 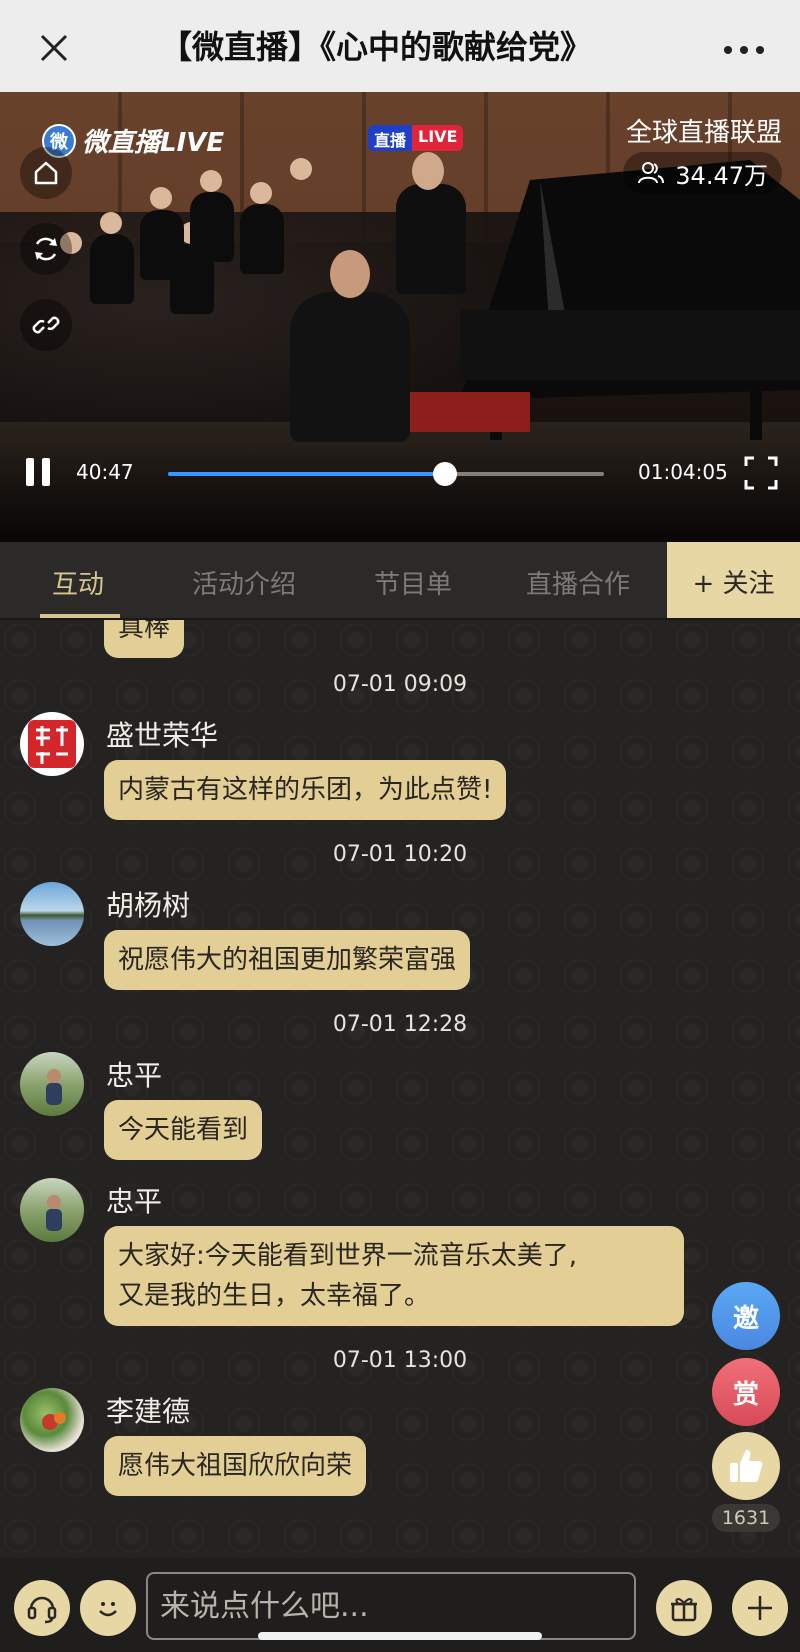 I want to click on chat-bubble-line: 大家好:今天能看到世界一流音乐太美了,, so click(x=348, y=1256).